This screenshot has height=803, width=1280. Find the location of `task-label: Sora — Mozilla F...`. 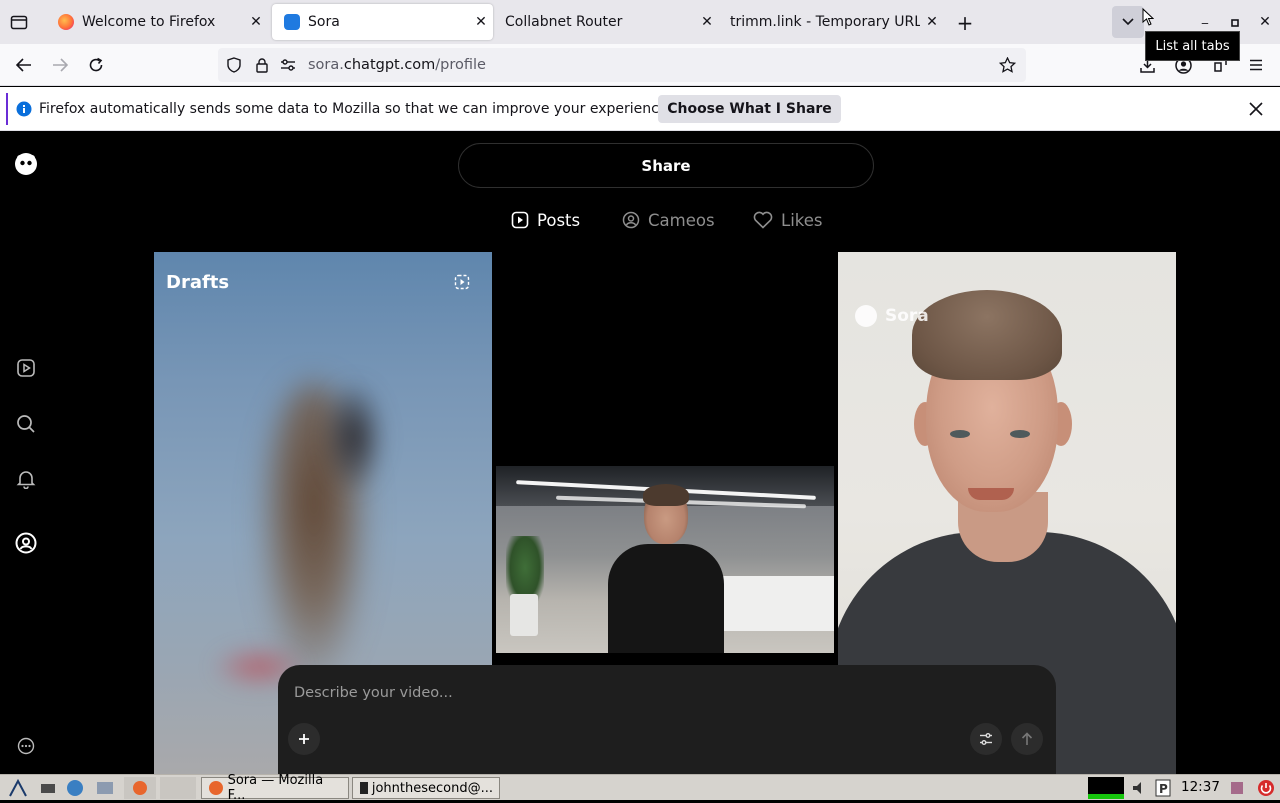

task-label: Sora — Mozilla F... is located at coordinates (275, 788).